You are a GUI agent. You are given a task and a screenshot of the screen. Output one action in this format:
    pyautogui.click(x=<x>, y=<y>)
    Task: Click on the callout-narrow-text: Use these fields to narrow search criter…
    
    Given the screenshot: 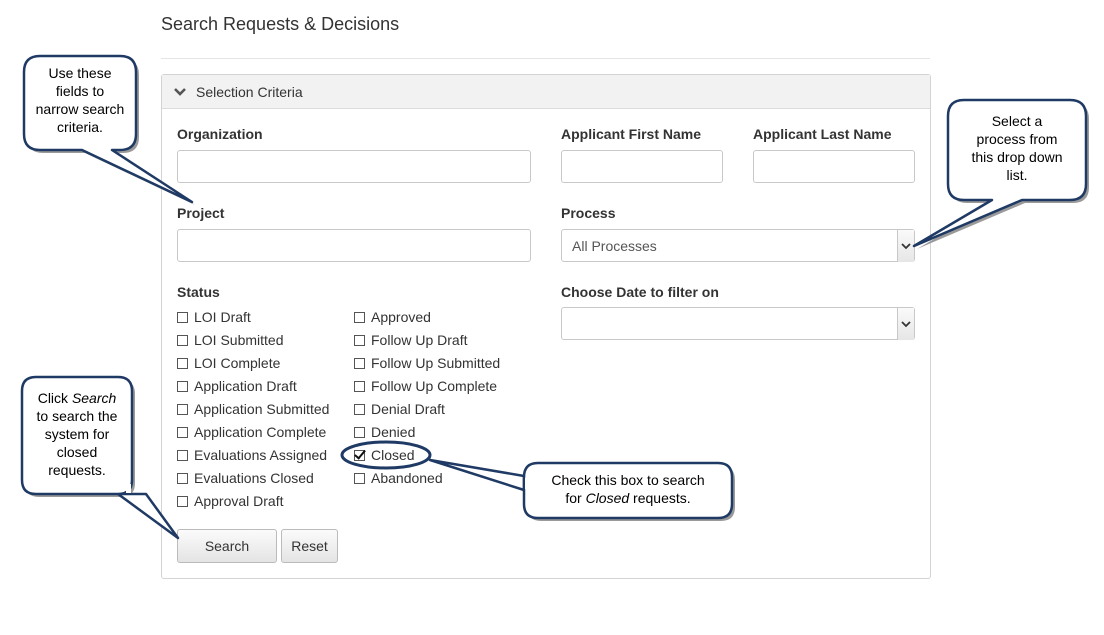 What is the action you would take?
    pyautogui.click(x=80, y=100)
    